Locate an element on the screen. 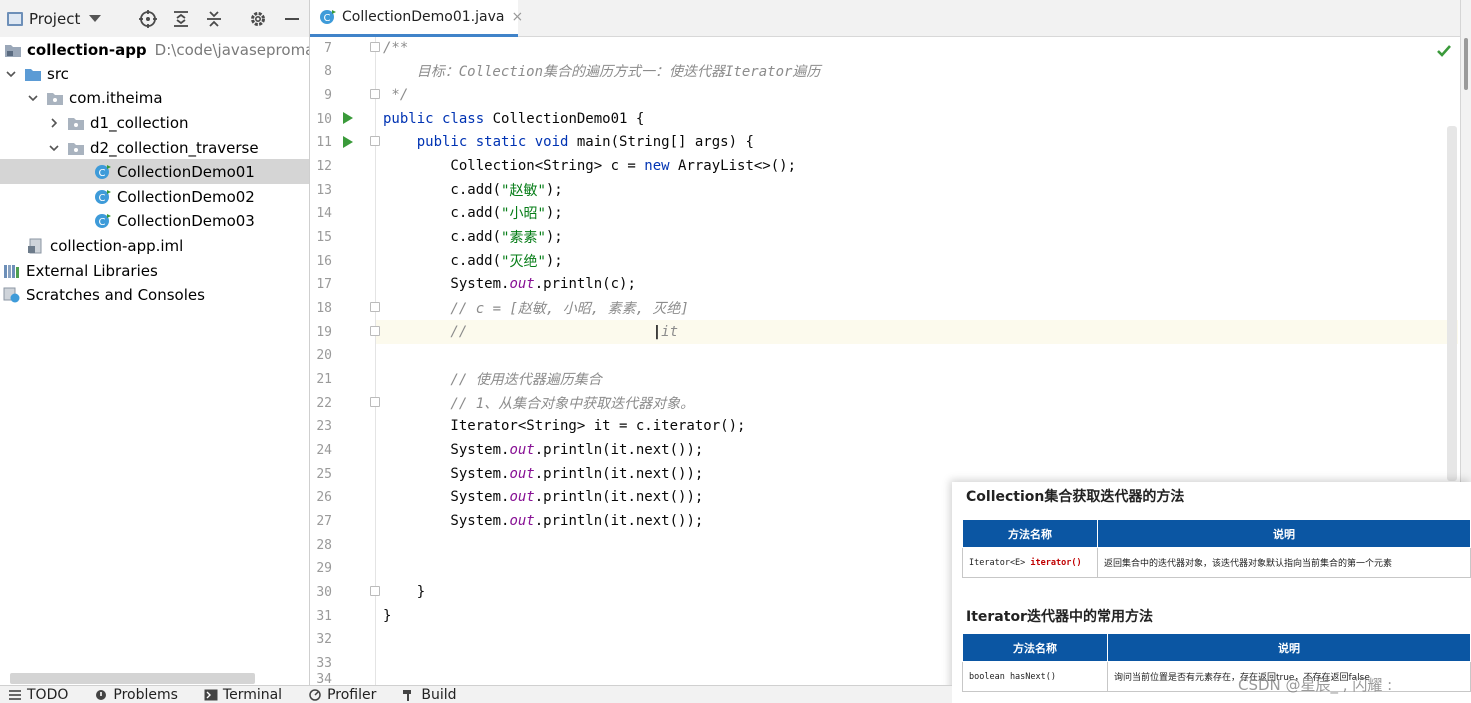 The image size is (1471, 703). line-number: 19 is located at coordinates (324, 332).